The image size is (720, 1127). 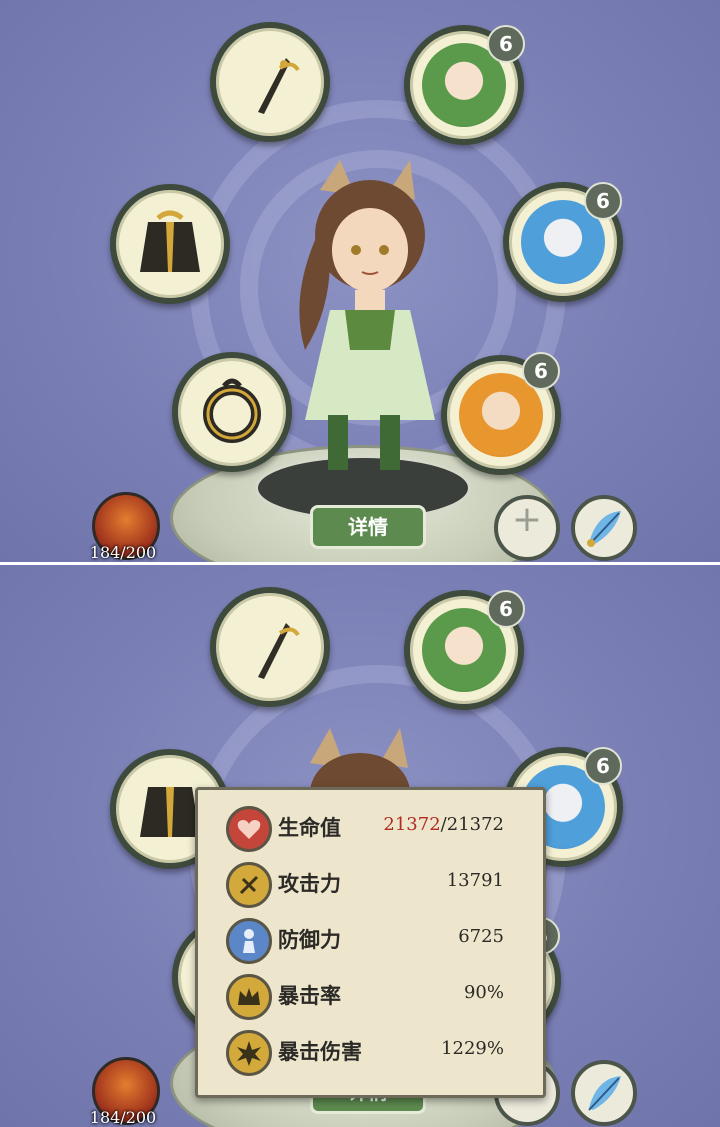 I want to click on sword-emblem-icon, so click(x=249, y=885).